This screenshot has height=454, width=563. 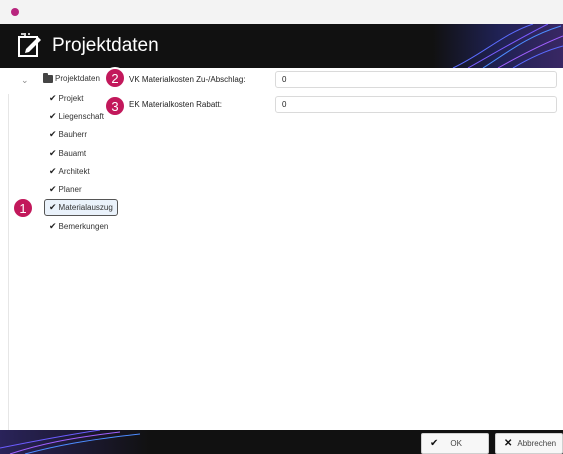 I want to click on tree-item-label: Planer, so click(x=70, y=189).